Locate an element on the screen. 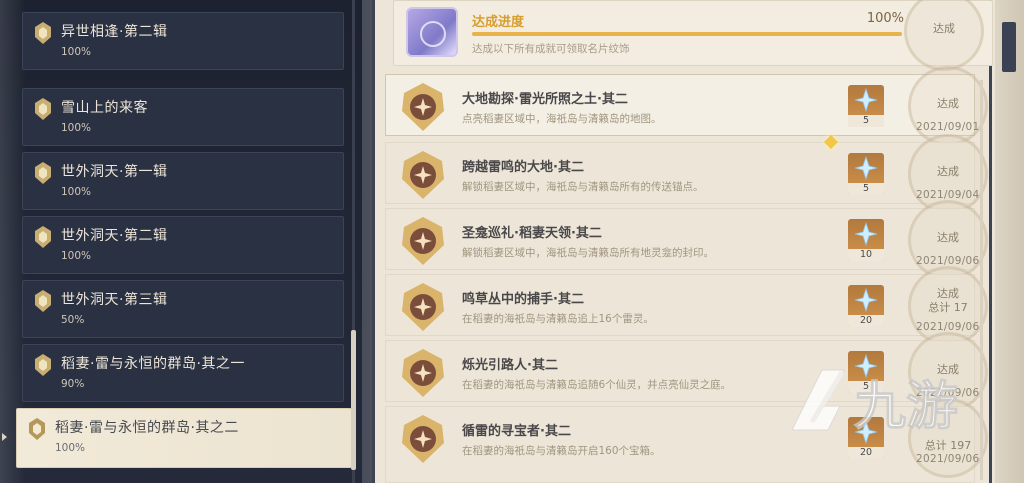 The width and height of the screenshot is (1024, 483). reward-quantity: 20 is located at coordinates (866, 321).